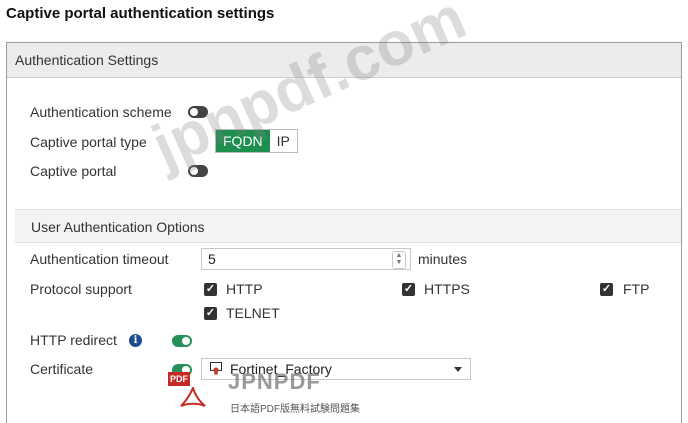 This screenshot has height=423, width=688. Describe the element at coordinates (198, 112) in the screenshot. I see `authentication-scheme-toggle` at that location.